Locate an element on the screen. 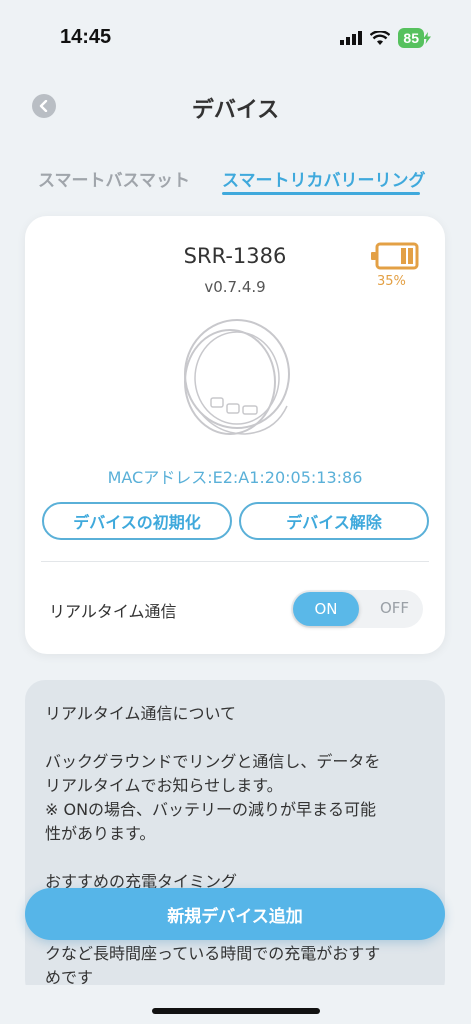 The height and width of the screenshot is (1024, 471). info-text-line: リアルタイムでお知らせします。 is located at coordinates (164, 785).